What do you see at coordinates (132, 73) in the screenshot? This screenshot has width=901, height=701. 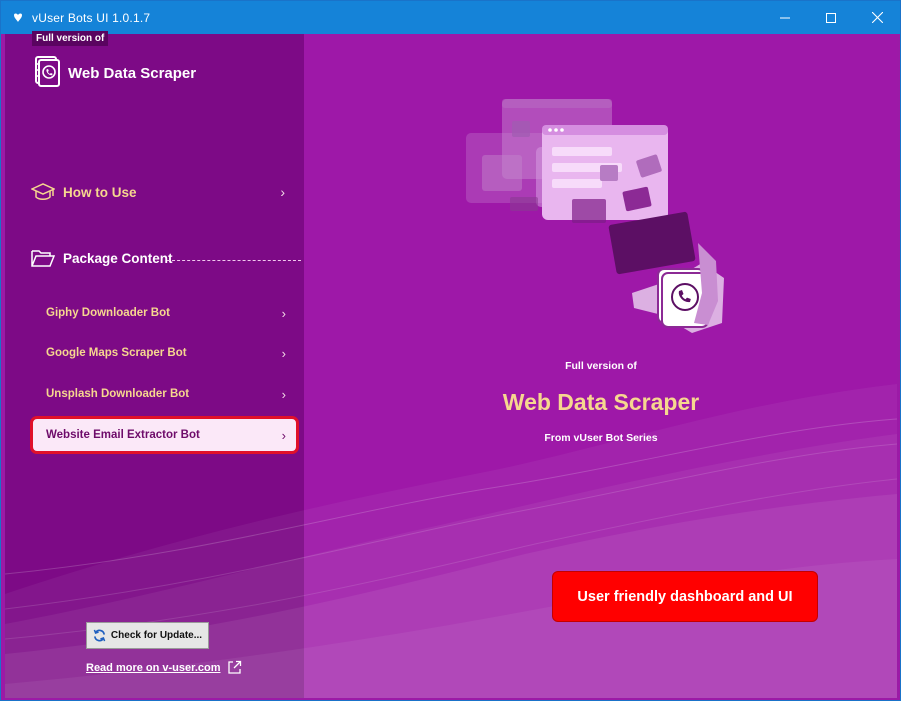 I see `product-title: Web Data Scraper` at bounding box center [132, 73].